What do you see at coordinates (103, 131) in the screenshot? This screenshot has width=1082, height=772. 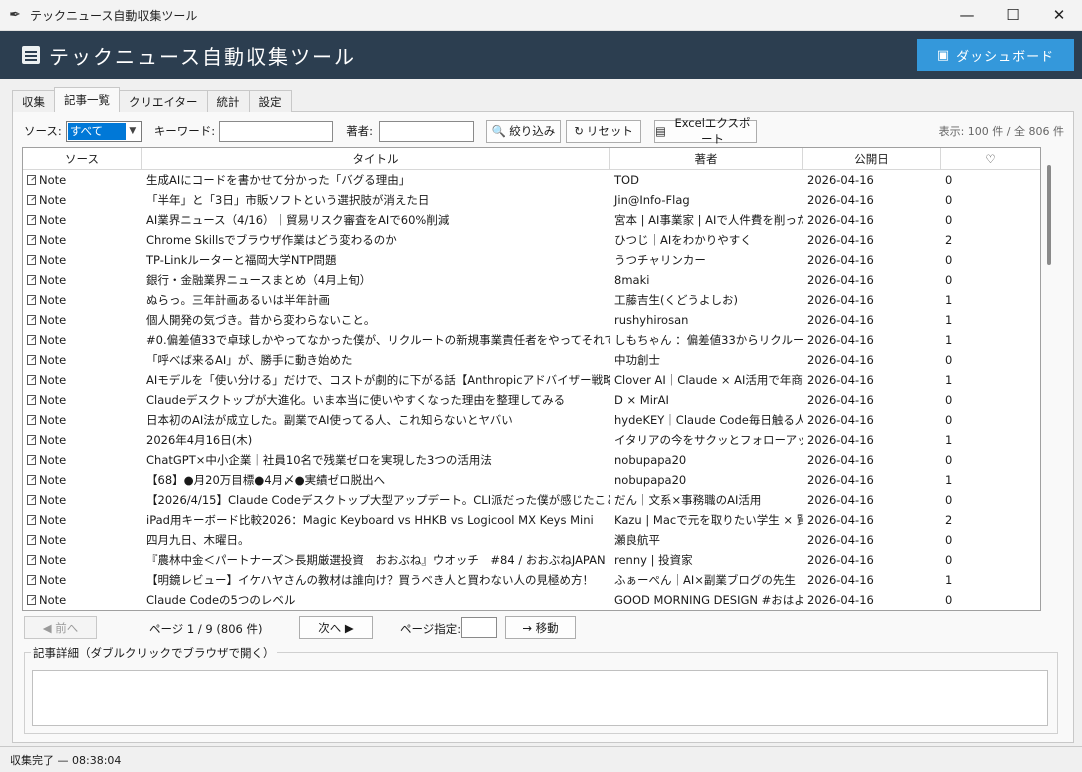 I see `source-combobox: すべて ▼` at bounding box center [103, 131].